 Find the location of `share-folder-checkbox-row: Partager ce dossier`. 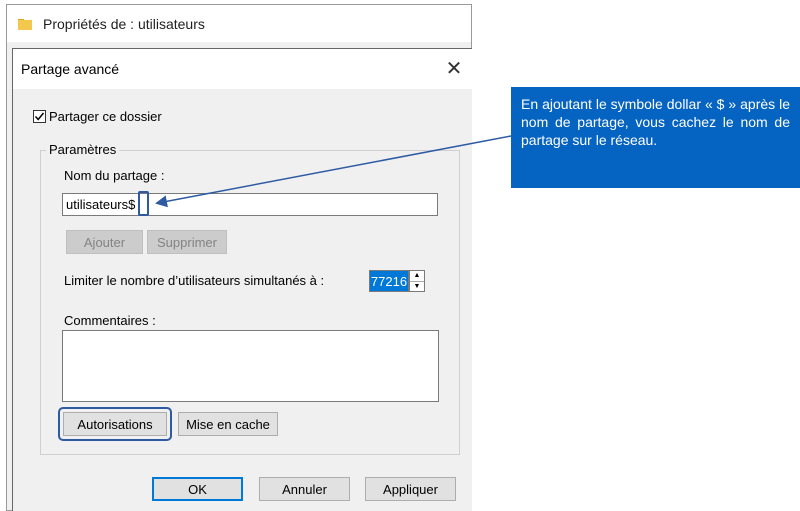

share-folder-checkbox-row: Partager ce dossier is located at coordinates (97, 116).